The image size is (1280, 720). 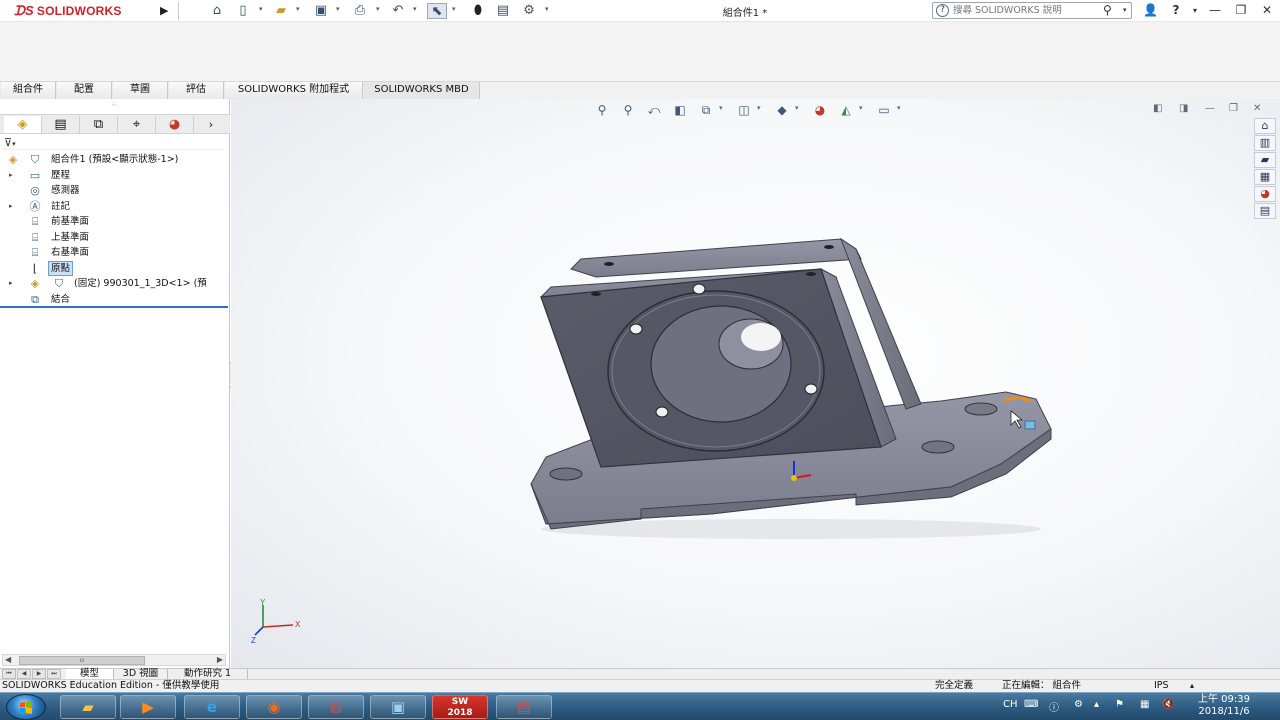 What do you see at coordinates (1157, 108) in the screenshot?
I see `viewport-tile-left-icon: ◧` at bounding box center [1157, 108].